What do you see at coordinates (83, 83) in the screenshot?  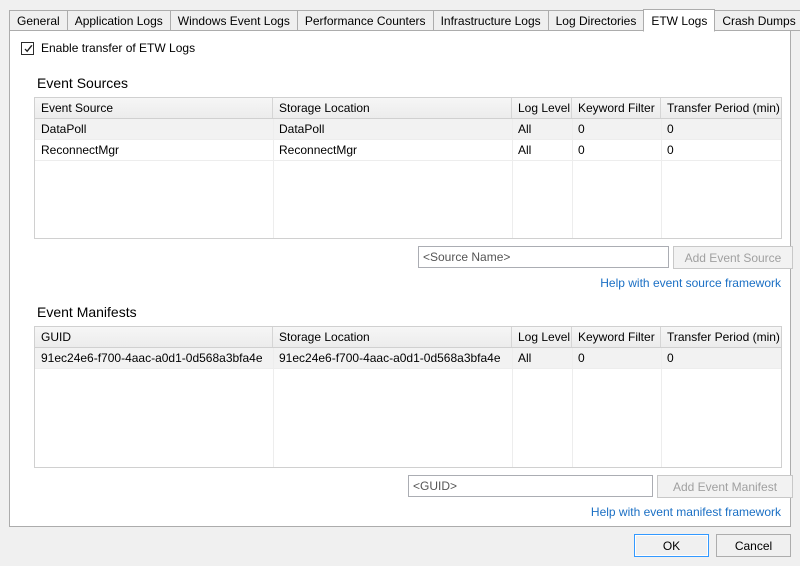 I see `event-sources-title: Event Sources` at bounding box center [83, 83].